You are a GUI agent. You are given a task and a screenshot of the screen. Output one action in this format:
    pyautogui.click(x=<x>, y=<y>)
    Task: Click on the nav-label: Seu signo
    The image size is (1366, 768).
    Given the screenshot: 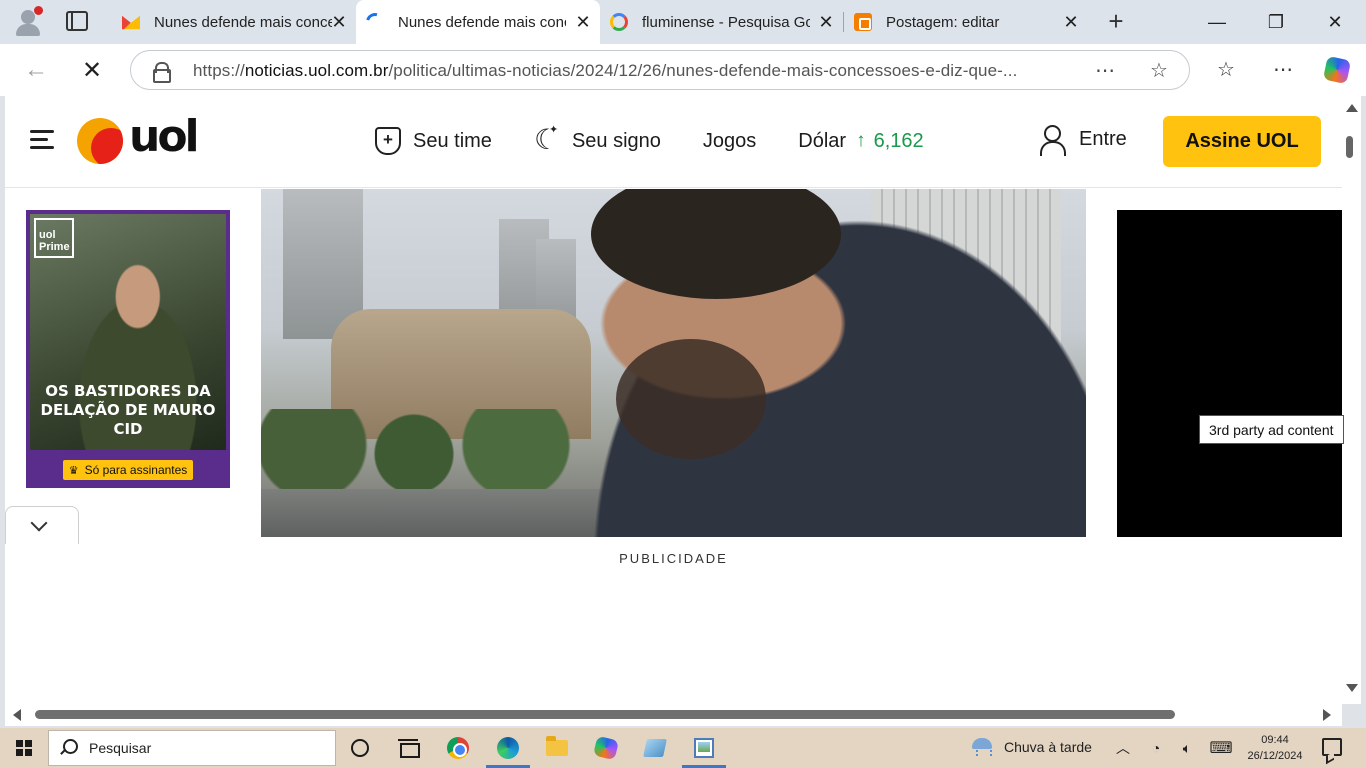 What is the action you would take?
    pyautogui.click(x=616, y=140)
    